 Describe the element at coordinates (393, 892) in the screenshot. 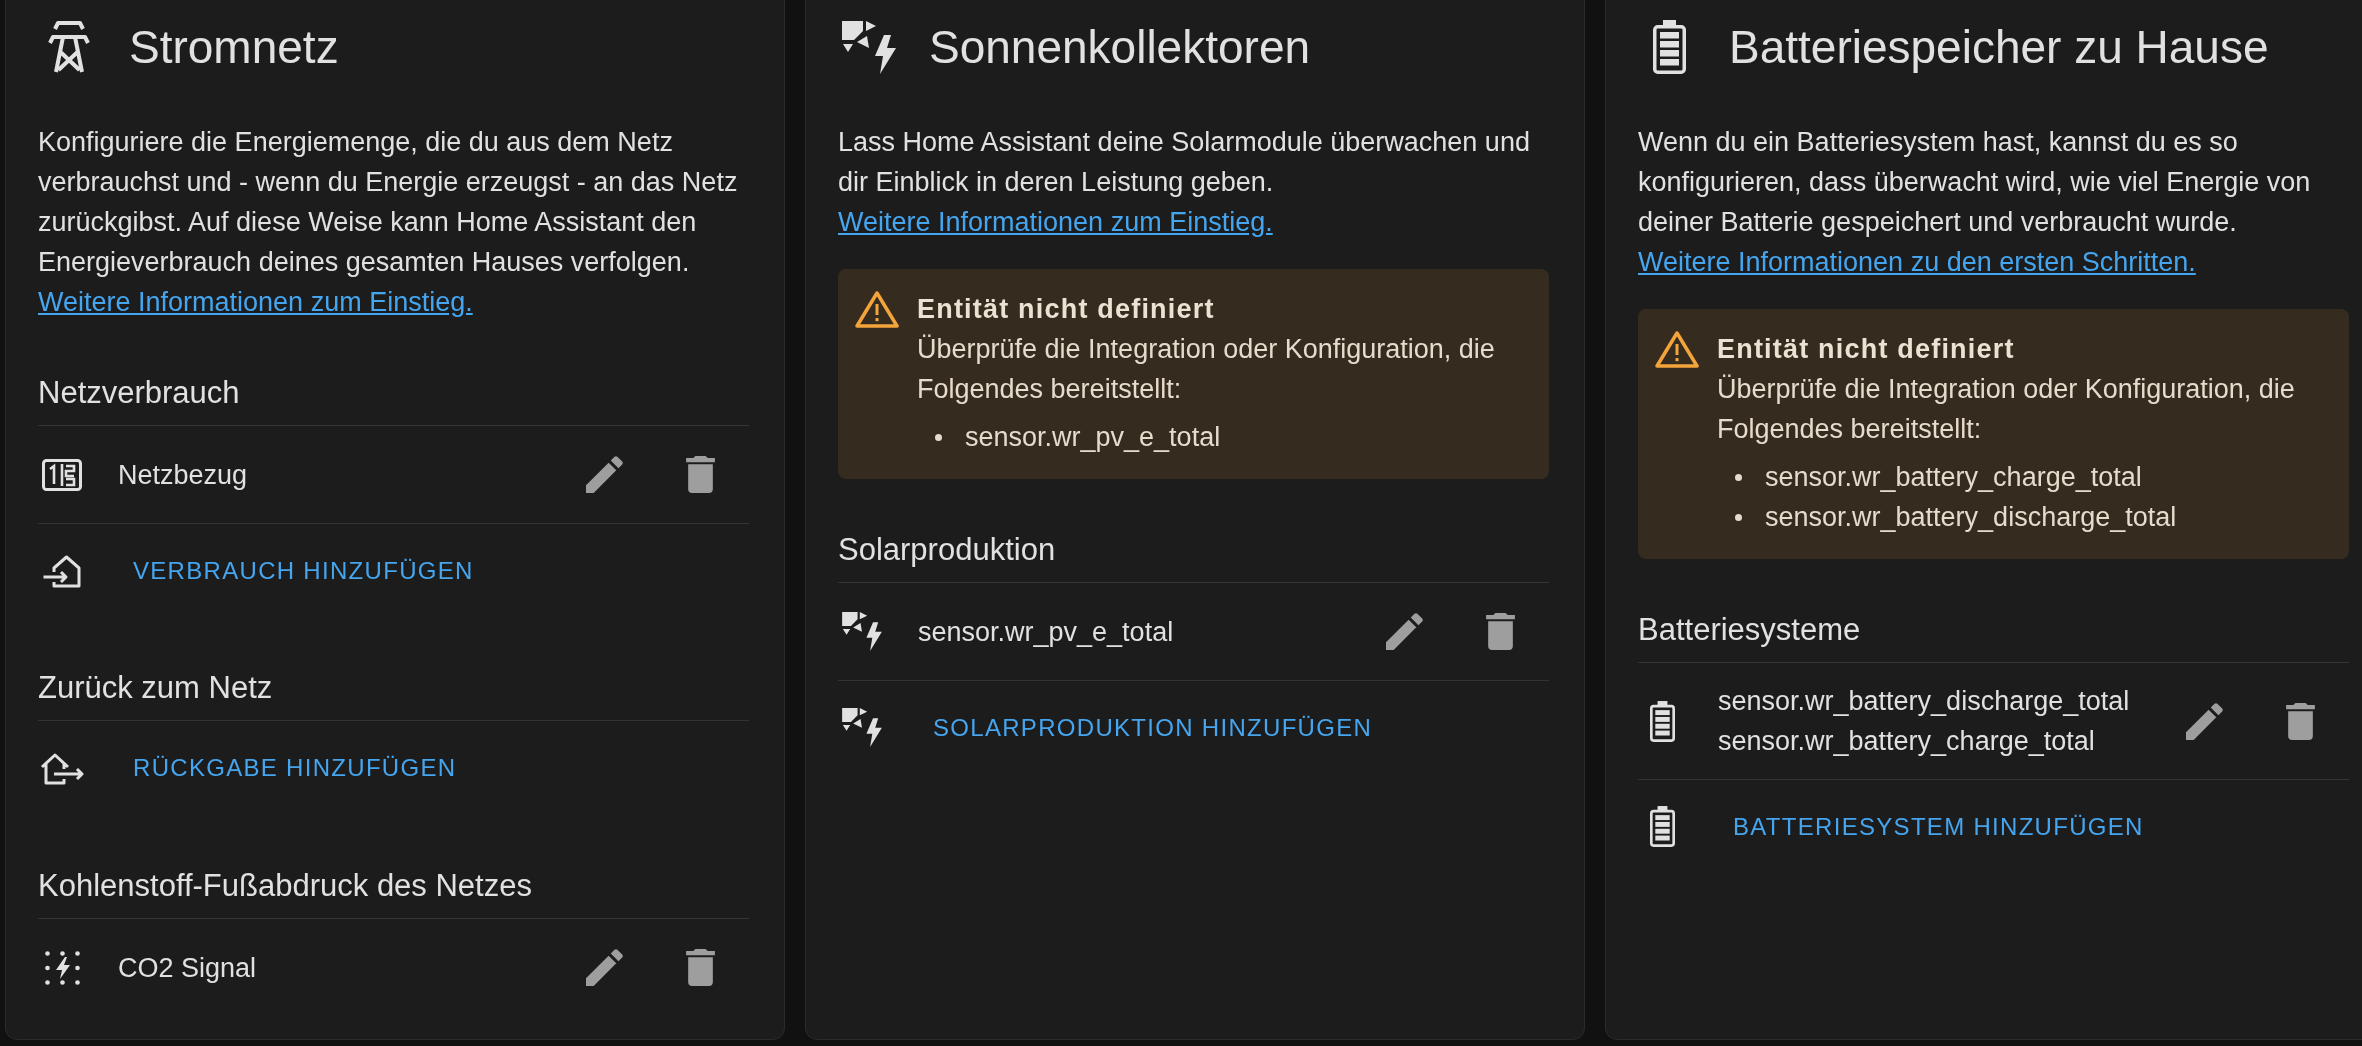

I see `section-heading: Kohlenstoff-Fußabdruck des Netzes` at that location.